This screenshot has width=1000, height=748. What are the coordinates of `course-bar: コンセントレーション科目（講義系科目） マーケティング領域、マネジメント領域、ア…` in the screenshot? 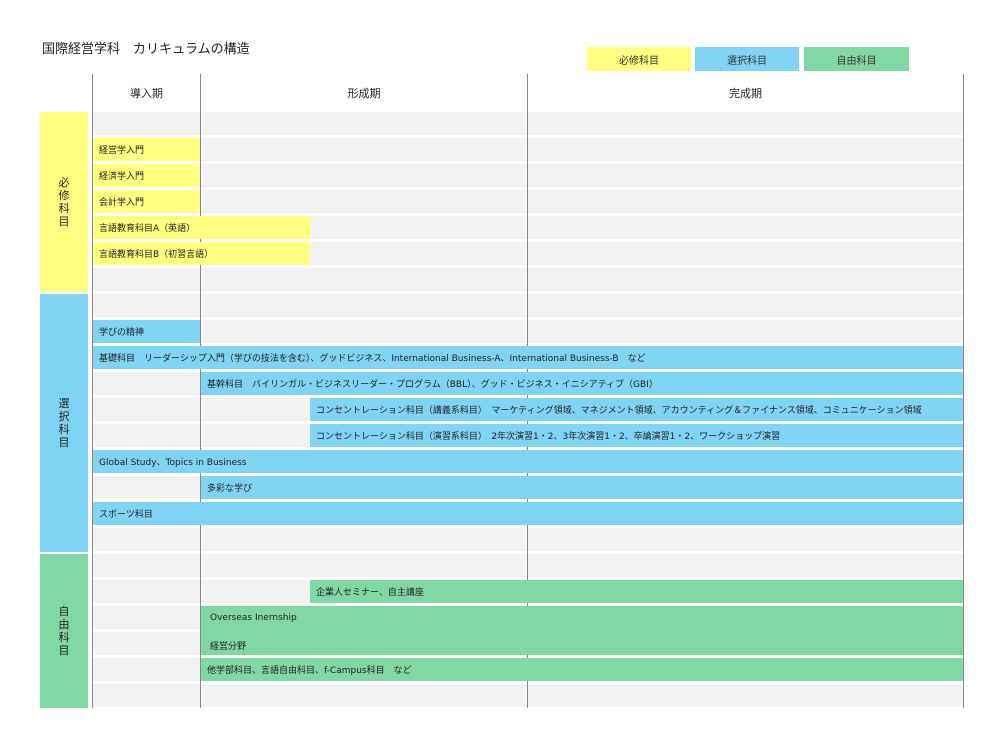 It's located at (636, 409).